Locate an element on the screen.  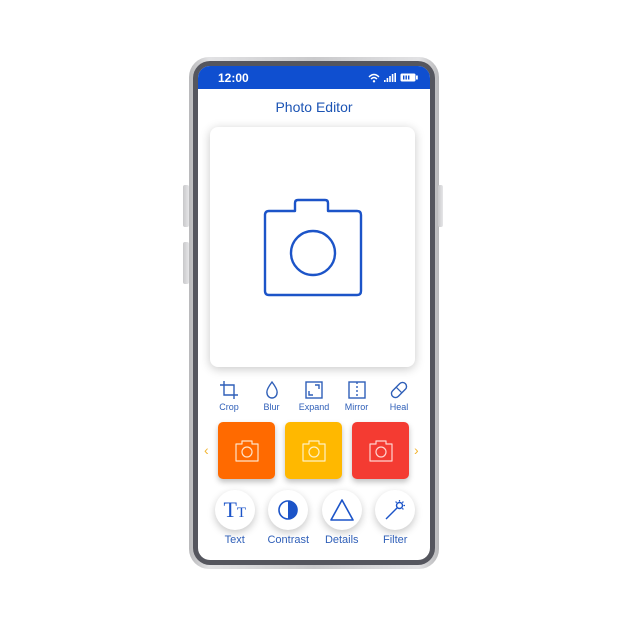
action-text: TT Text is located at coordinates (235, 518).